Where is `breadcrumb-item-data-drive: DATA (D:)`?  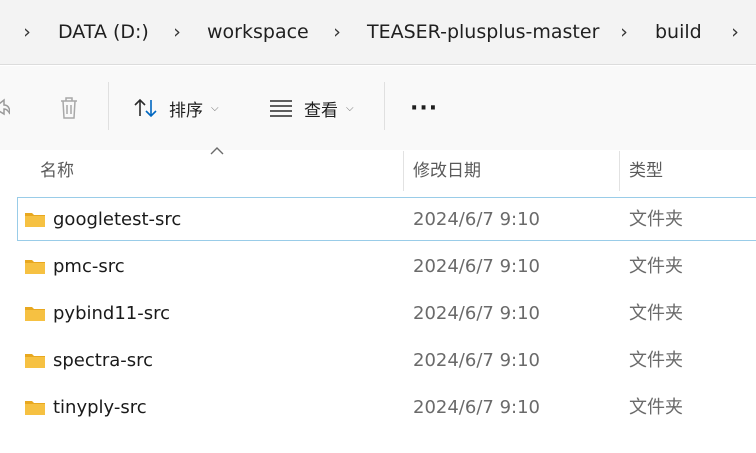
breadcrumb-item-data-drive: DATA (D:) is located at coordinates (103, 32).